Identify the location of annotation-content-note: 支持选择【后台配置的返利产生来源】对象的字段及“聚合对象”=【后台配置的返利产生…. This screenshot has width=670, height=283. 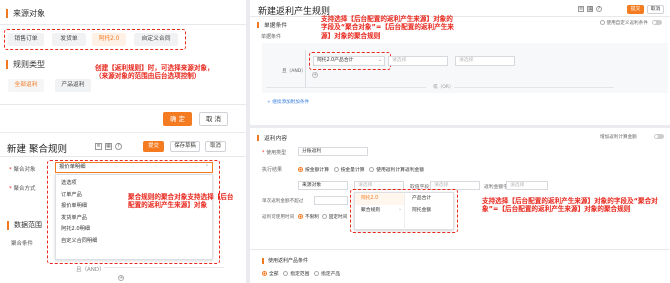
(570, 205).